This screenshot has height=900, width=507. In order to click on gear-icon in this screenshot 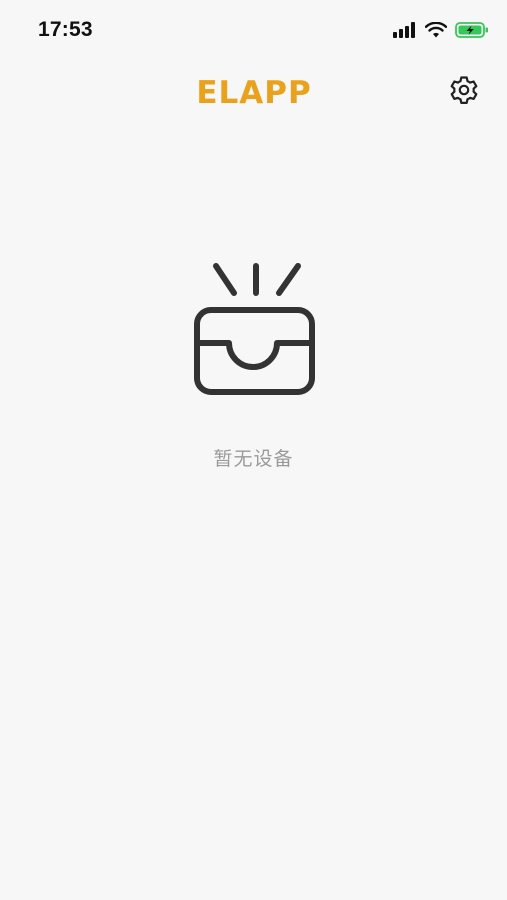, I will do `click(464, 90)`.